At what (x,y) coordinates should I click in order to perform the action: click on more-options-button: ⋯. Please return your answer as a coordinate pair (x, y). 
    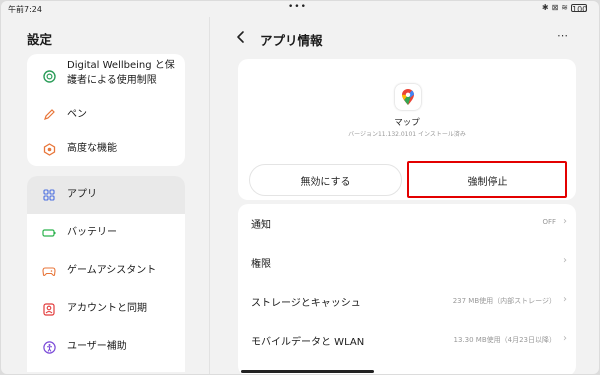
    Looking at the image, I should click on (563, 35).